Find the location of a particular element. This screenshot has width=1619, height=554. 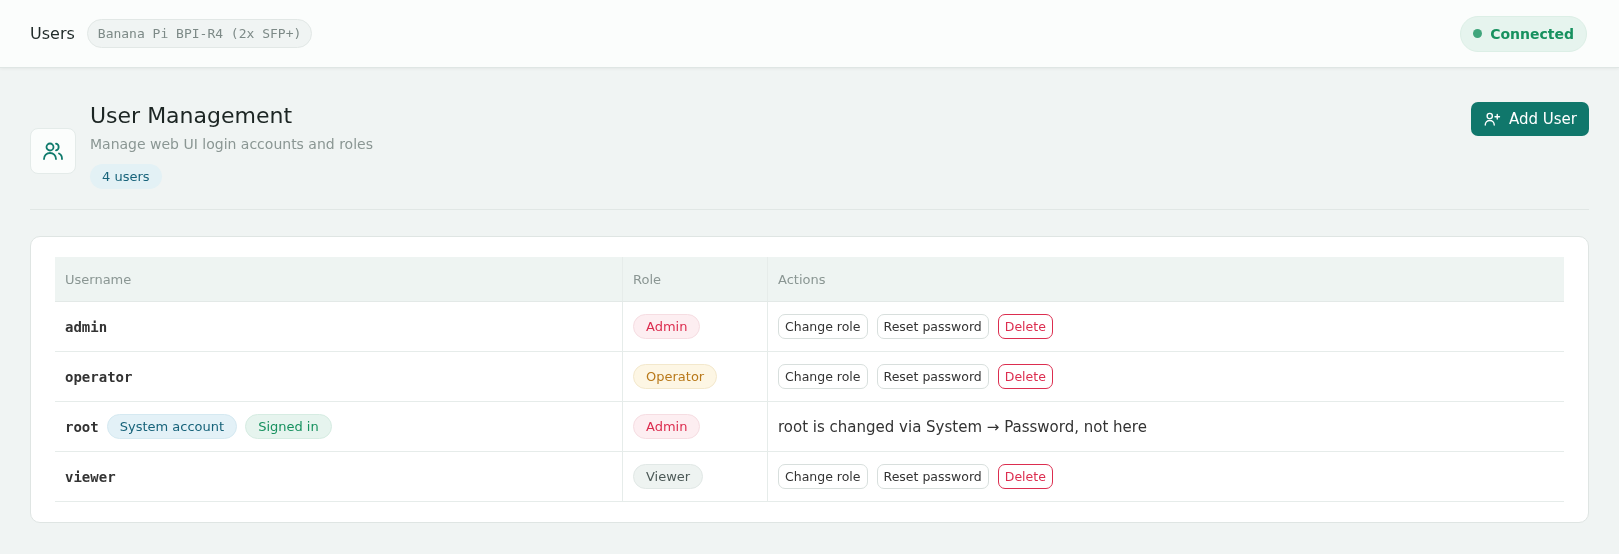

section-title: User Management is located at coordinates (191, 116).